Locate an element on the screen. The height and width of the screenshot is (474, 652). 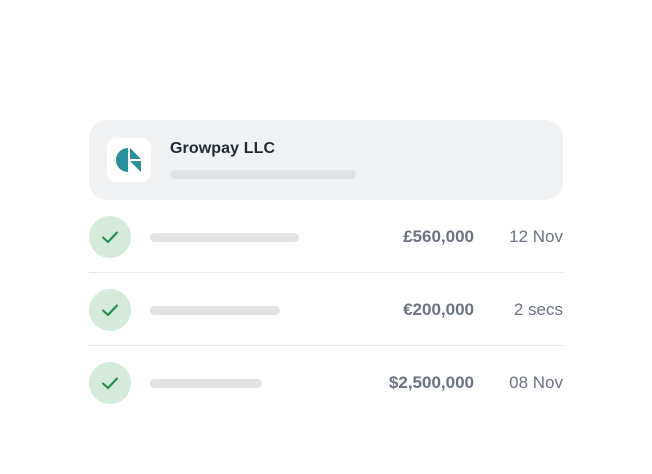
transaction-row: $2,500,000 08 Nov is located at coordinates (326, 382).